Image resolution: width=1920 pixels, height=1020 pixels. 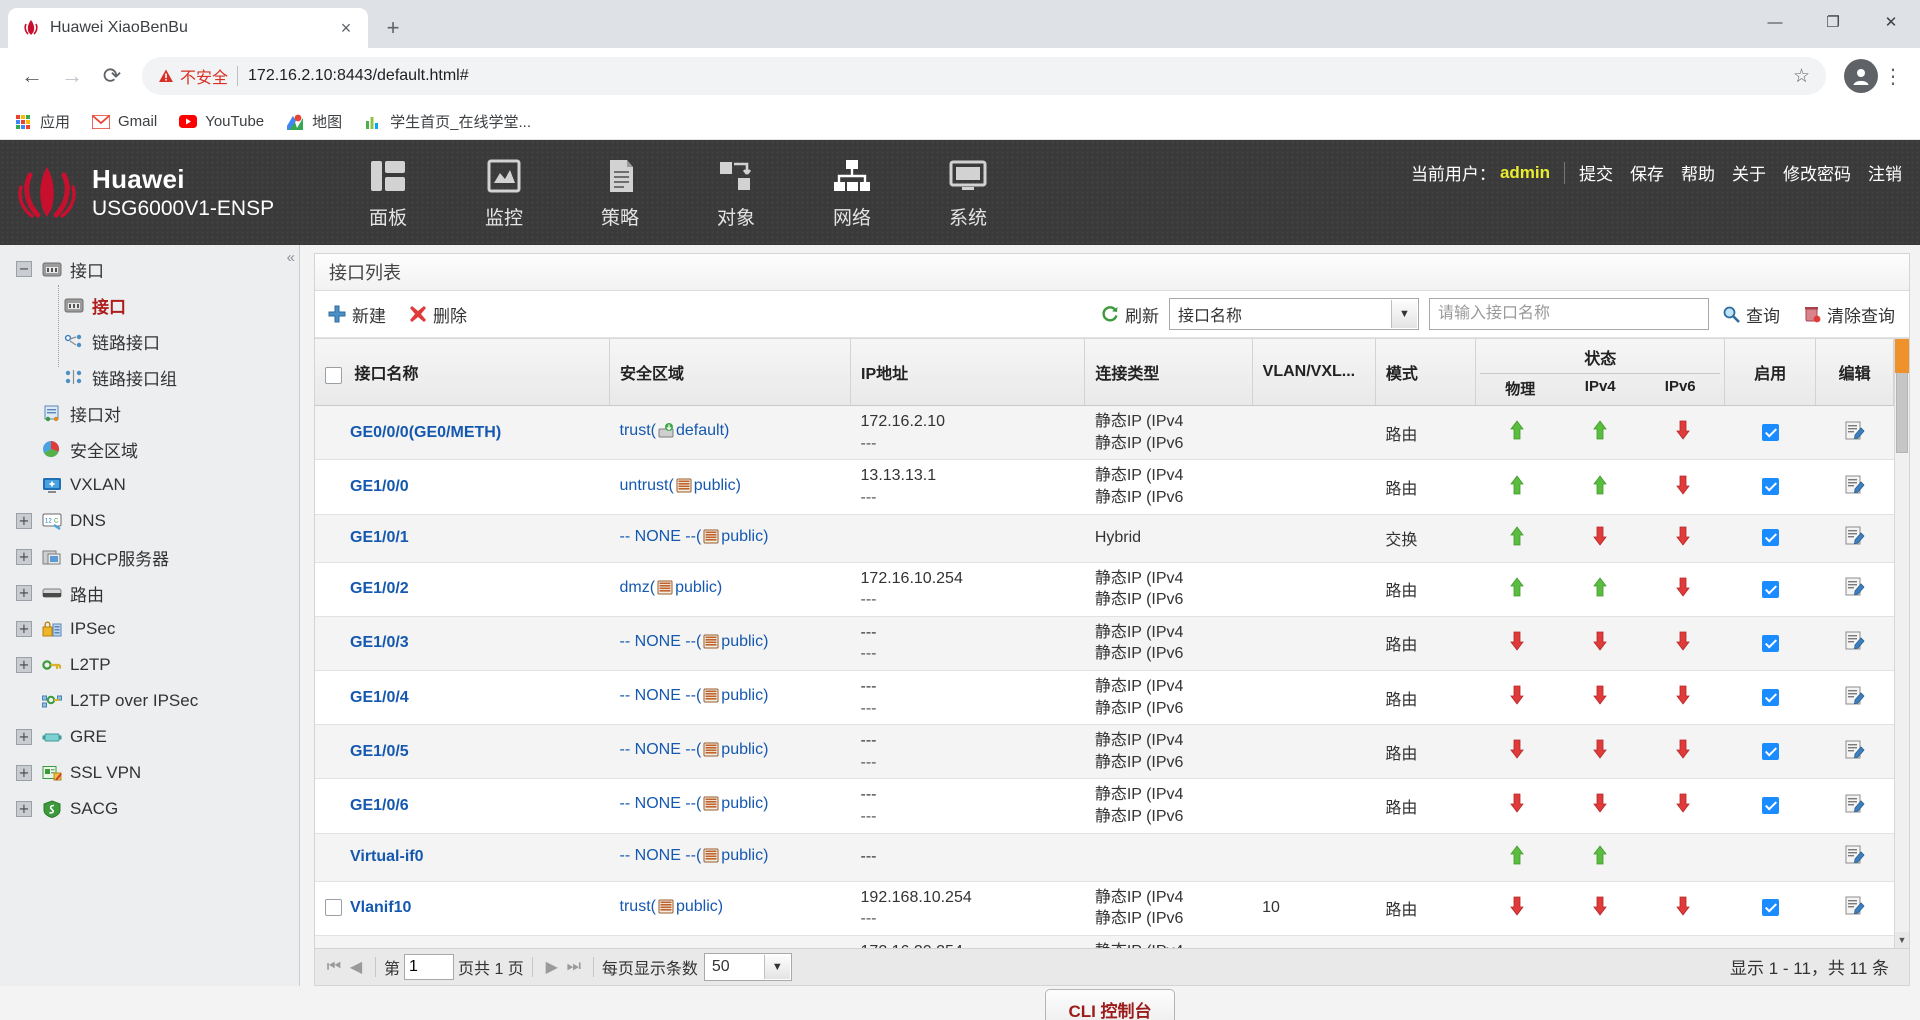 I want to click on sidebar-item-link-interface-group: 链路接口组, so click(x=149, y=377).